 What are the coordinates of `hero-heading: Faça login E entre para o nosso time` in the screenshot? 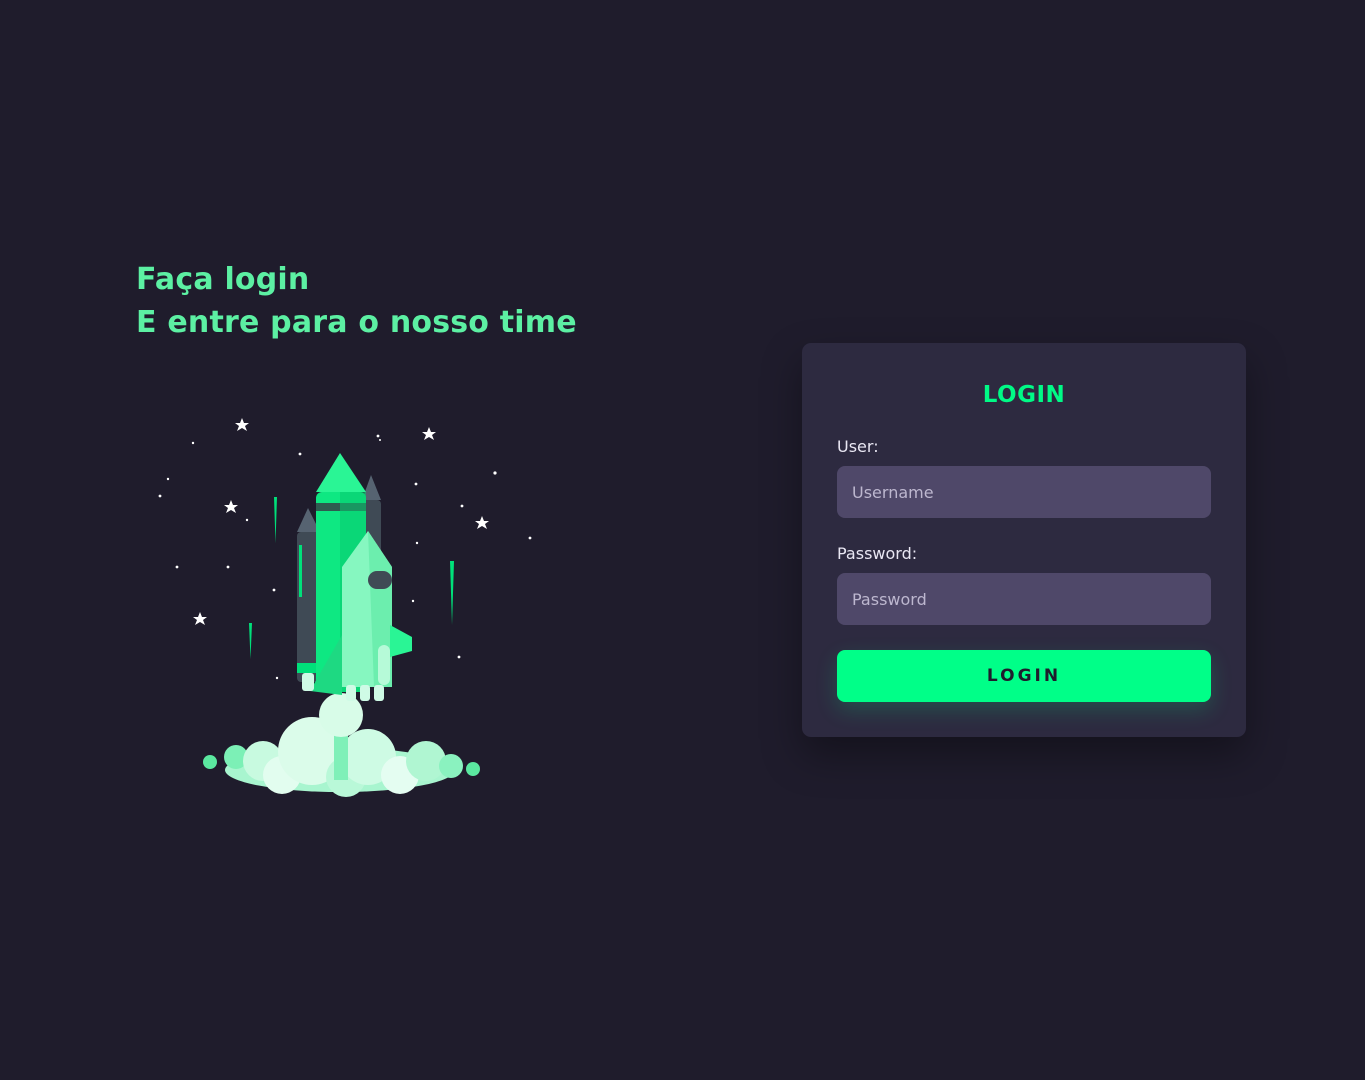 It's located at (376, 301).